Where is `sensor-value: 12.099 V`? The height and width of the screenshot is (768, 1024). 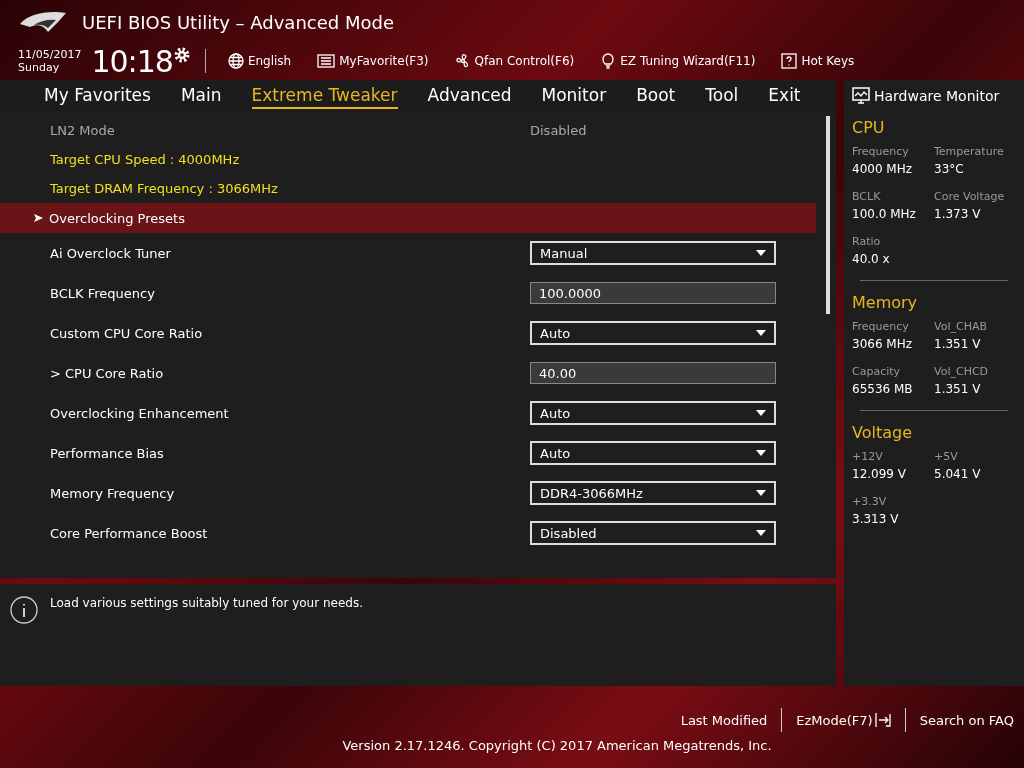
sensor-value: 12.099 V is located at coordinates (879, 474).